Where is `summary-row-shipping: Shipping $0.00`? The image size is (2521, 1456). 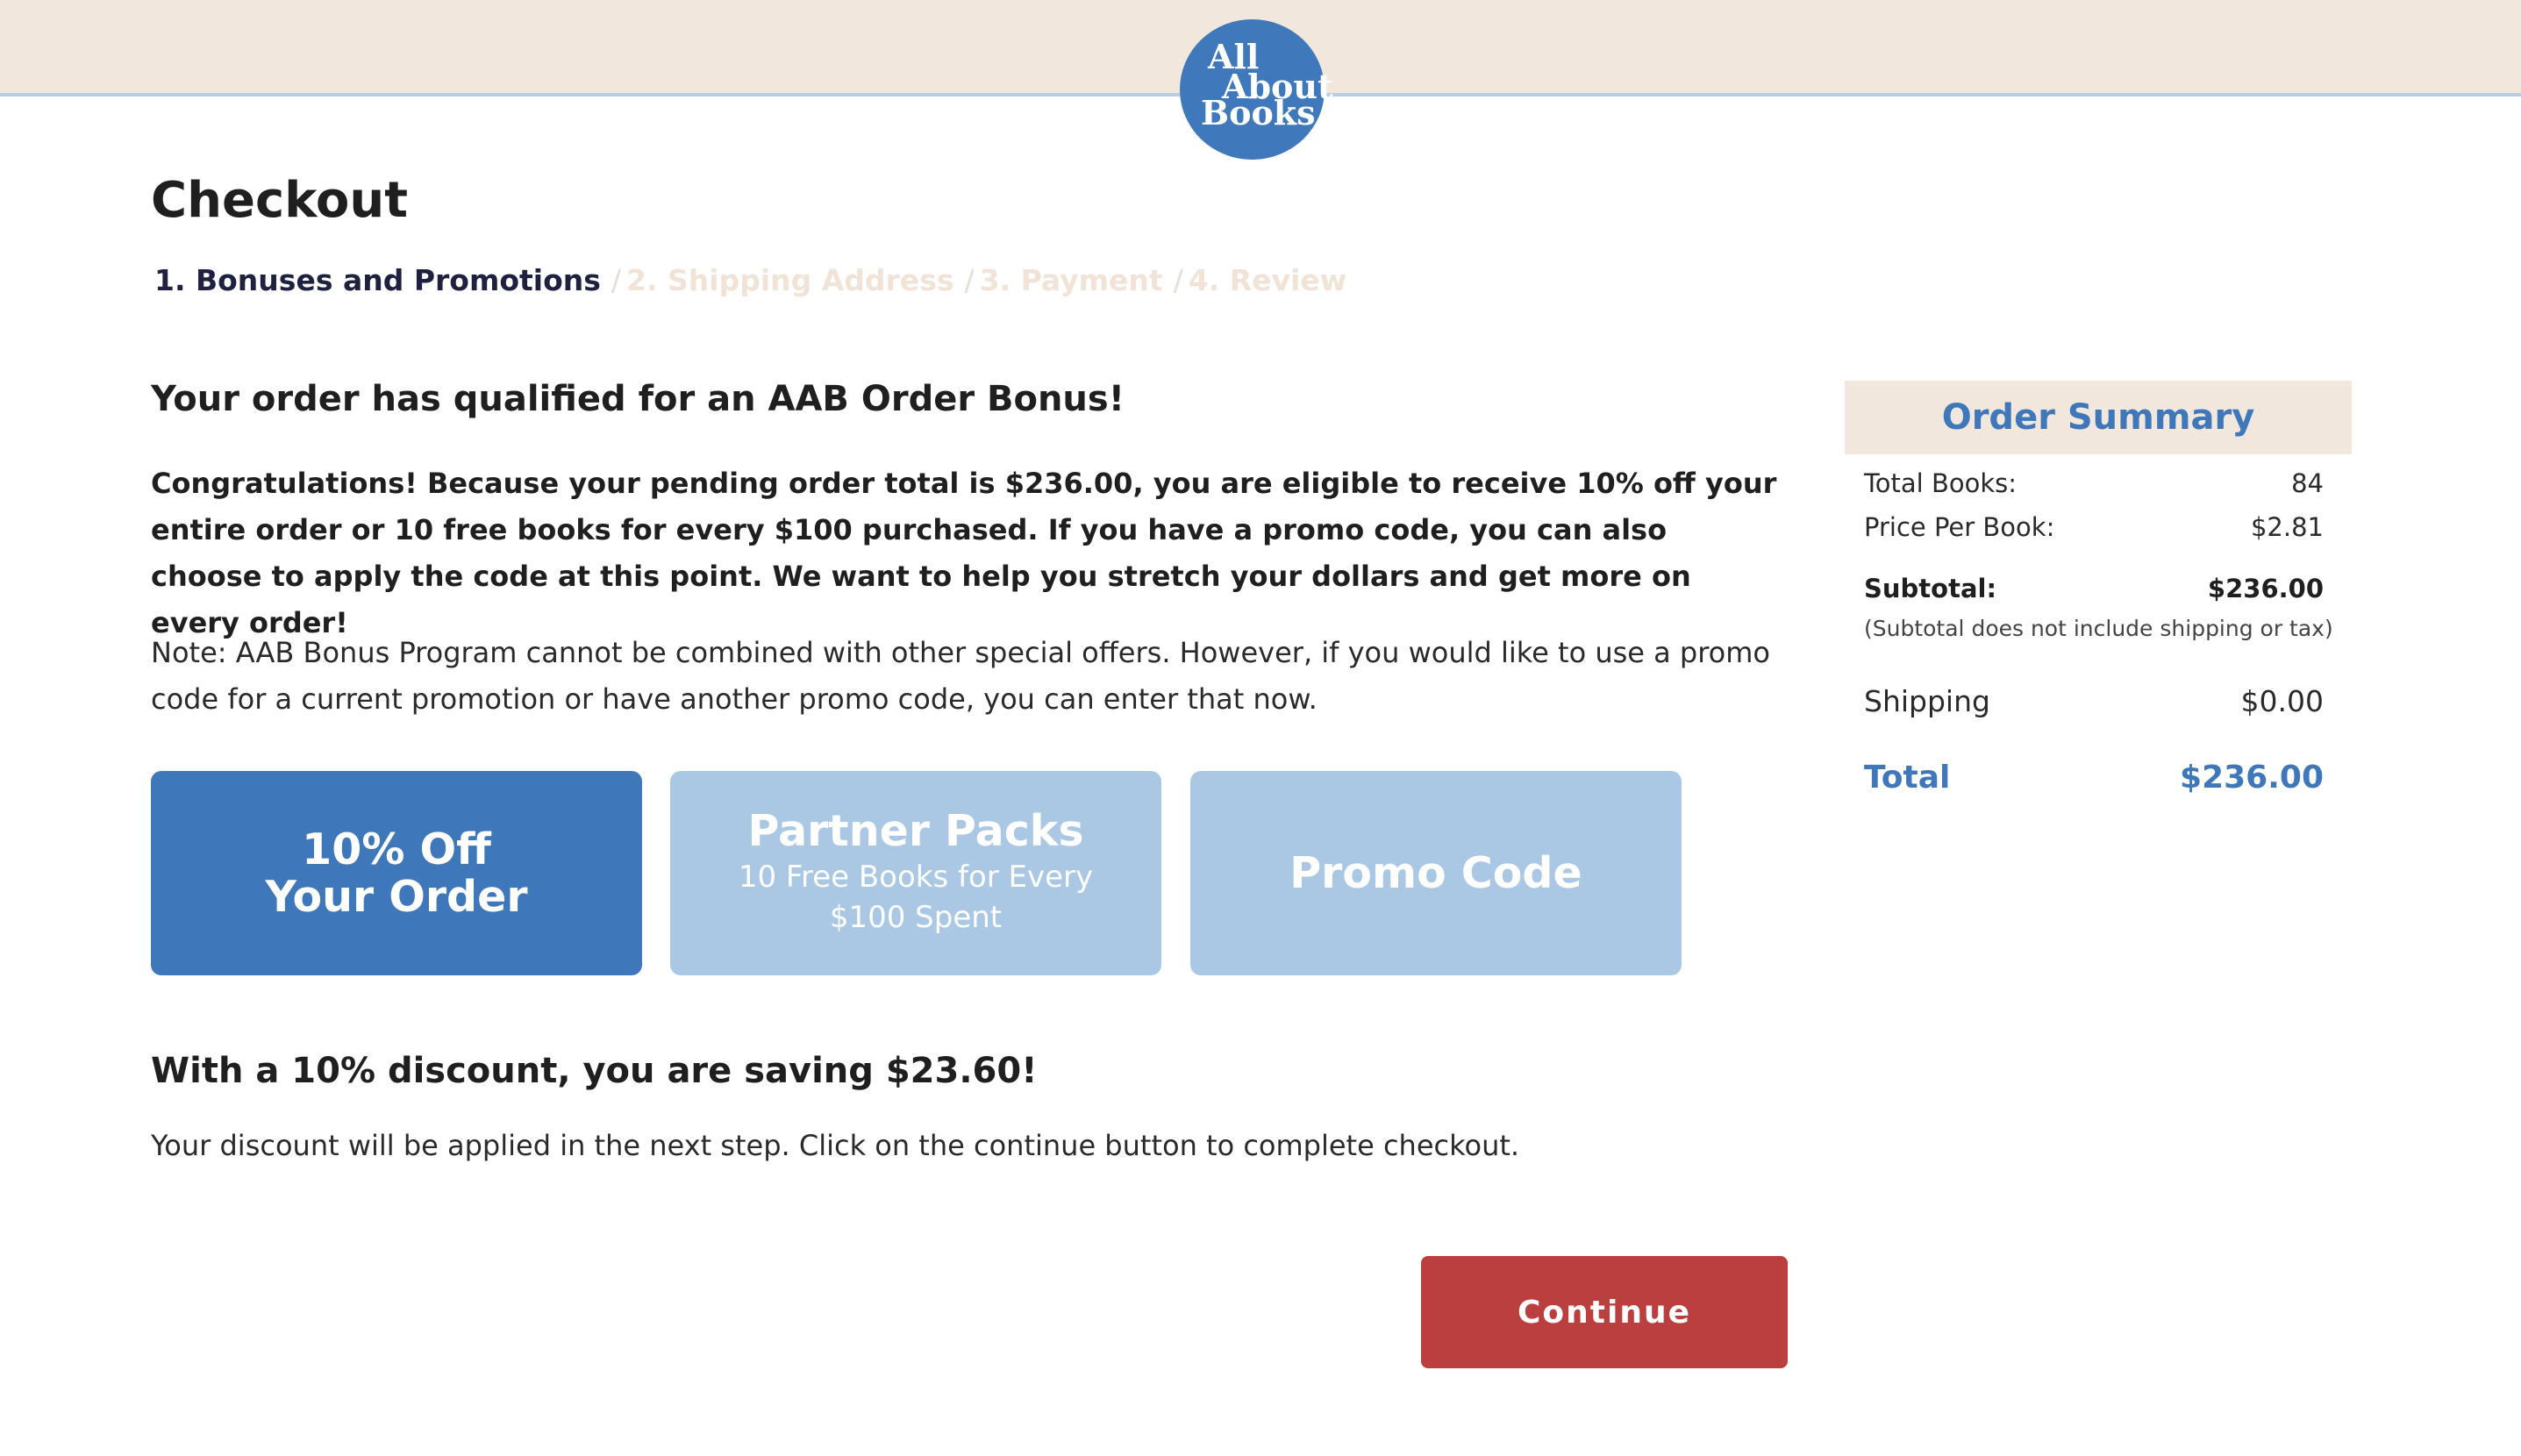
summary-row-shipping: Shipping $0.00 is located at coordinates (2094, 701).